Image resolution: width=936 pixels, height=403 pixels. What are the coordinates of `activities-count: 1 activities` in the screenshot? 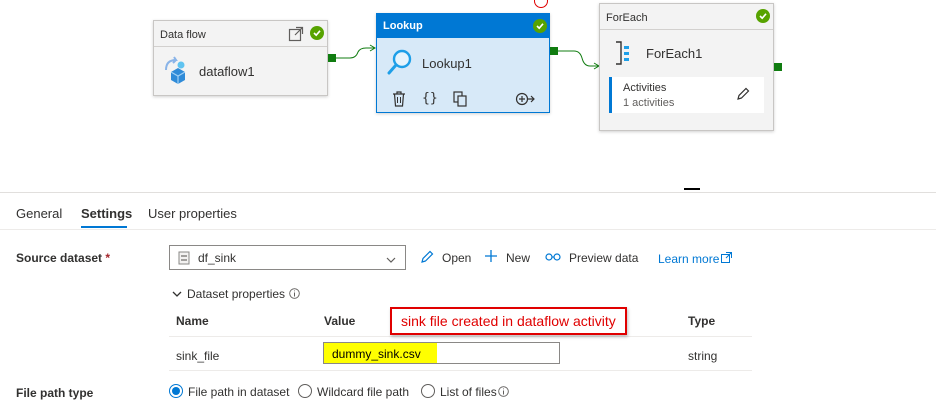 It's located at (649, 103).